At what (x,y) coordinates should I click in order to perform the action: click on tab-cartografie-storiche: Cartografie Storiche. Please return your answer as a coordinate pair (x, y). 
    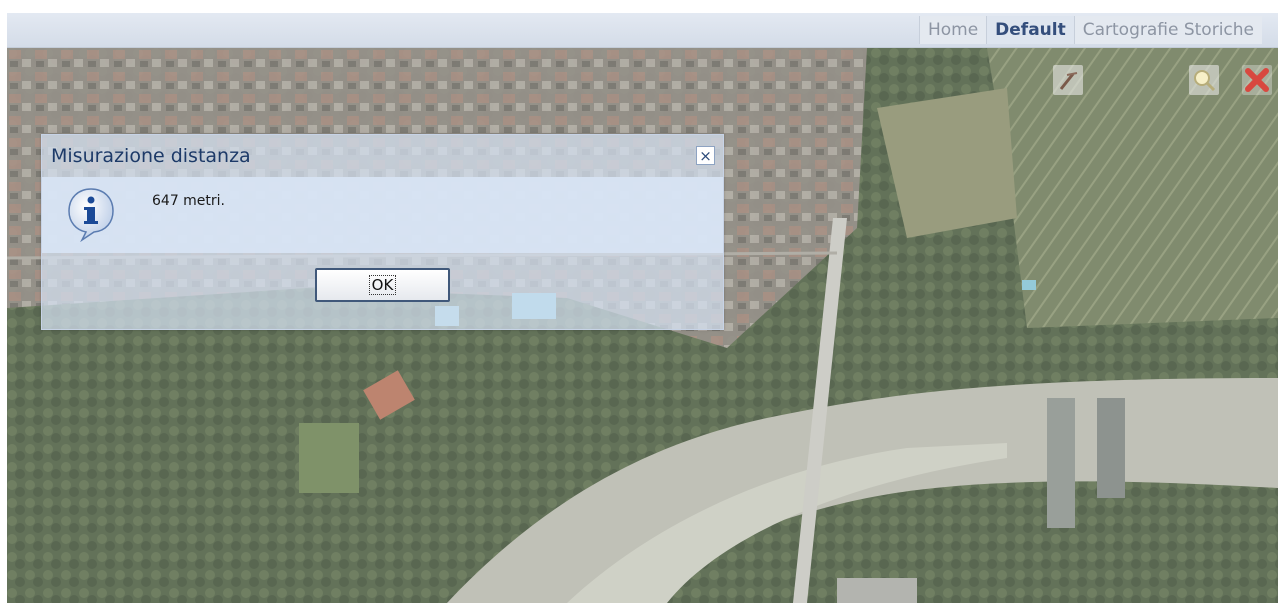
    Looking at the image, I should click on (1167, 30).